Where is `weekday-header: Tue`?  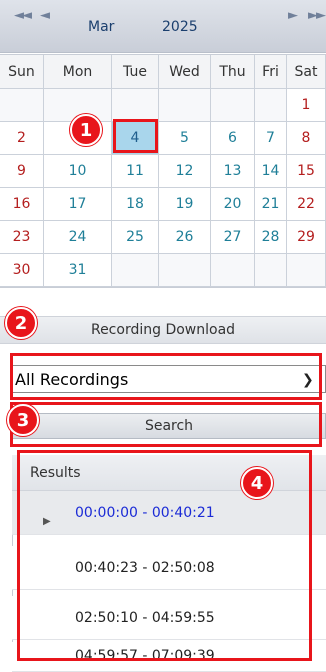
weekday-header: Tue is located at coordinates (135, 72).